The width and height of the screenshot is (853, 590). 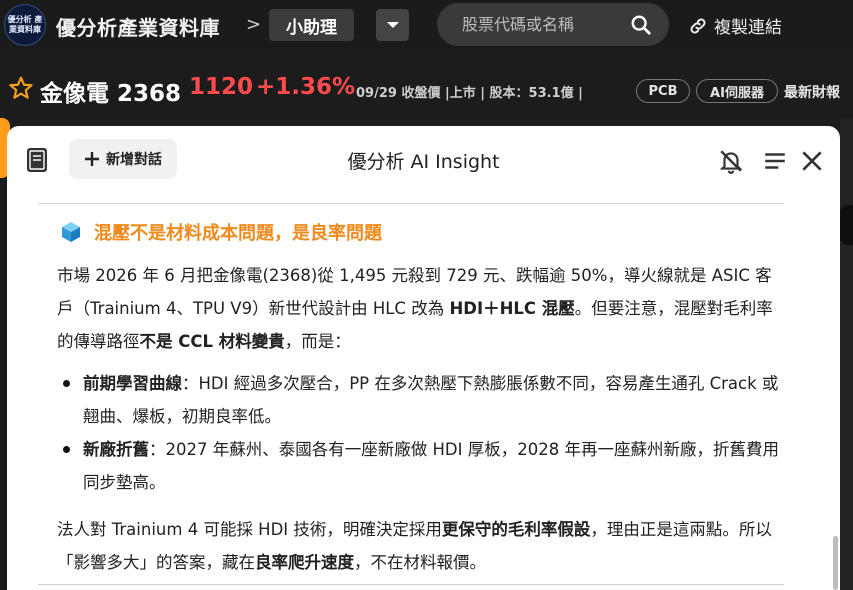 What do you see at coordinates (641, 25) in the screenshot?
I see `search-icon` at bounding box center [641, 25].